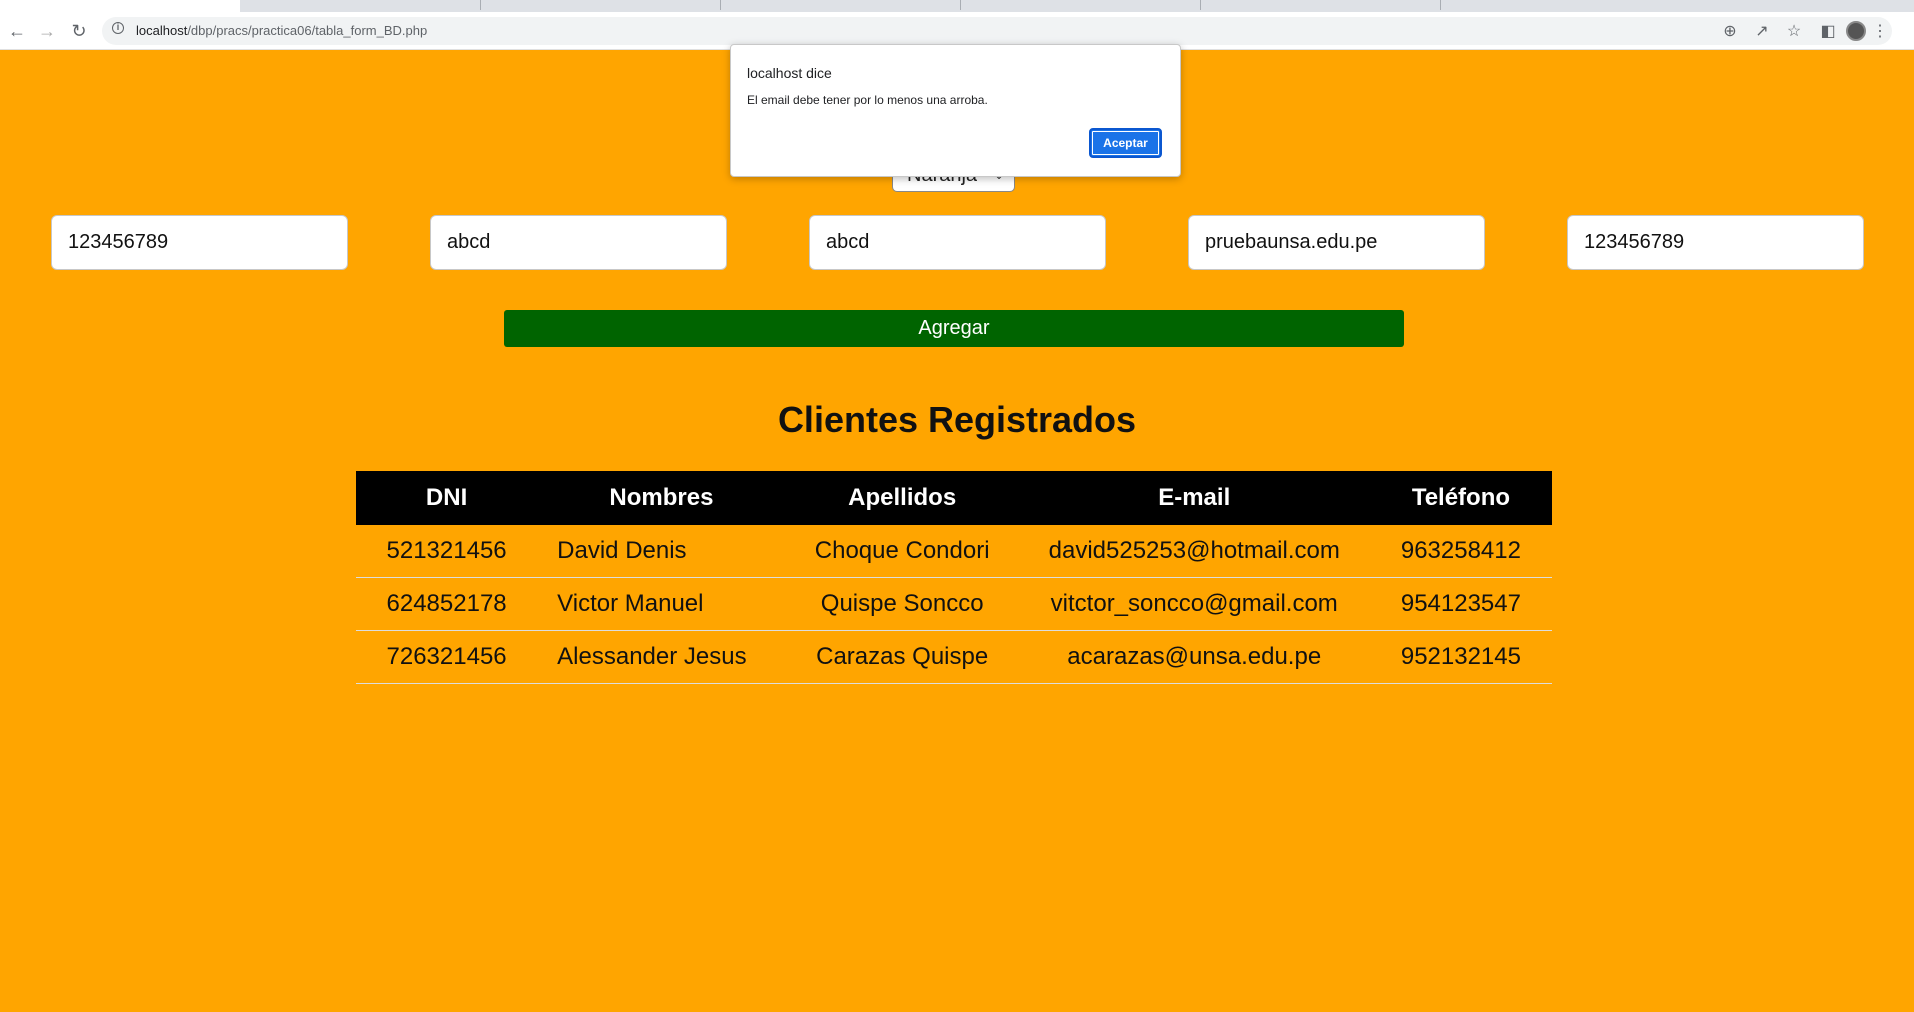 The height and width of the screenshot is (1012, 1914). What do you see at coordinates (120, 6) in the screenshot?
I see `active-tab` at bounding box center [120, 6].